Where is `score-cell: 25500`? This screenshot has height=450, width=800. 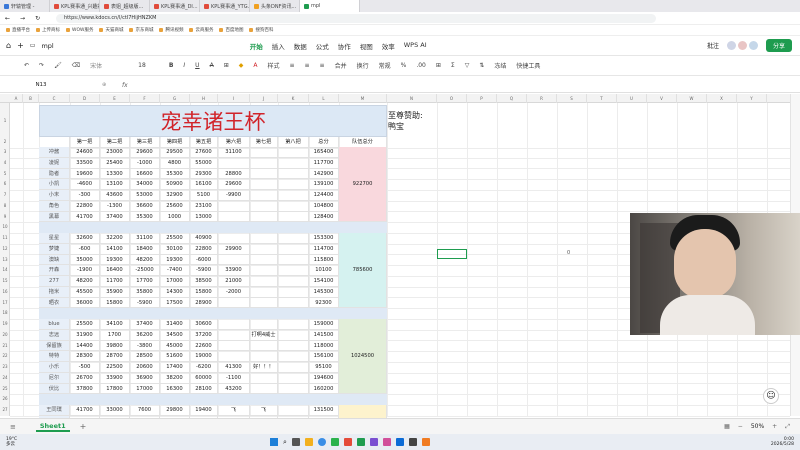
score-cell: 25500 is located at coordinates (85, 324).